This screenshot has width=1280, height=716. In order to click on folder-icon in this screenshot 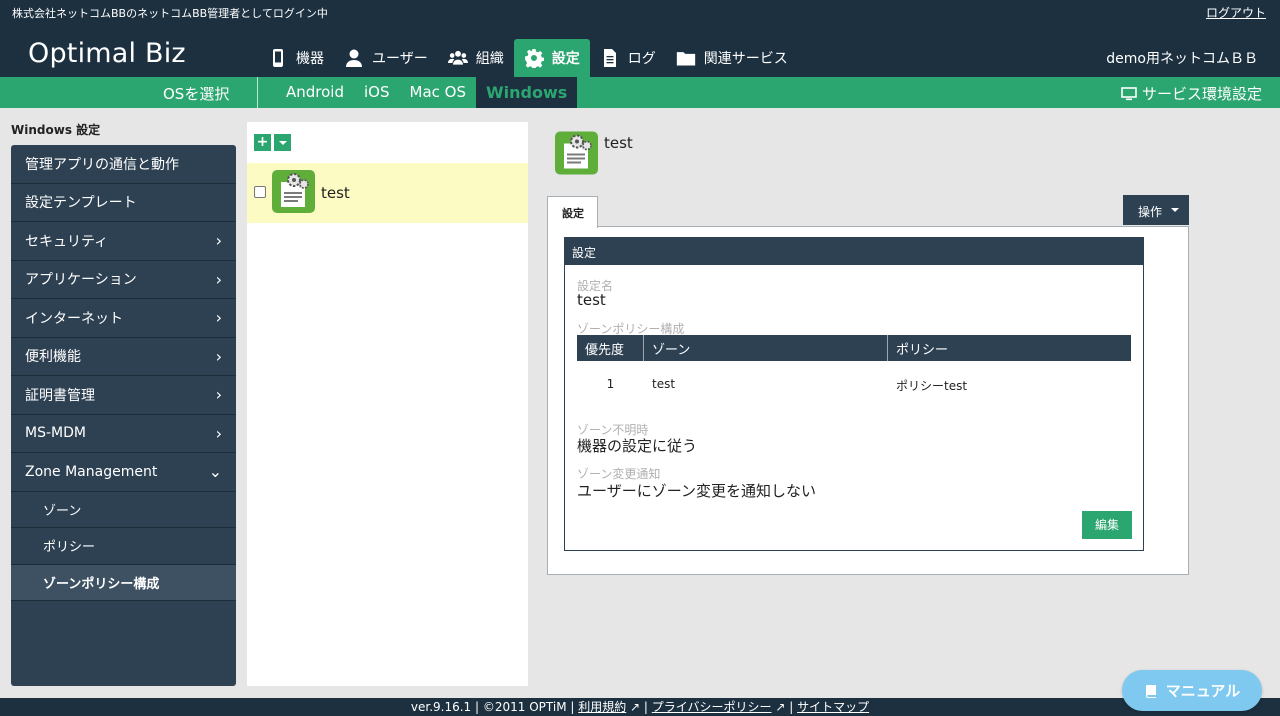, I will do `click(685, 59)`.